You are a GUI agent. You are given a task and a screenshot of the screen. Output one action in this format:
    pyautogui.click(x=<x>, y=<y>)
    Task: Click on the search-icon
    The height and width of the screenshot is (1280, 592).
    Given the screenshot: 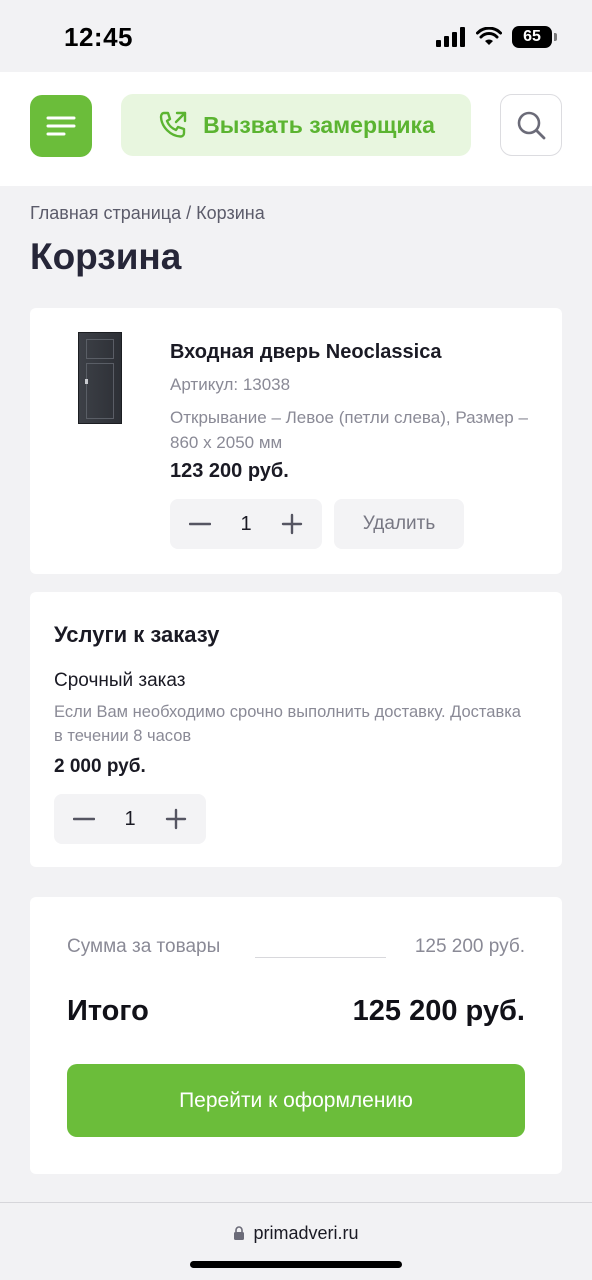 What is the action you would take?
    pyautogui.click(x=531, y=125)
    